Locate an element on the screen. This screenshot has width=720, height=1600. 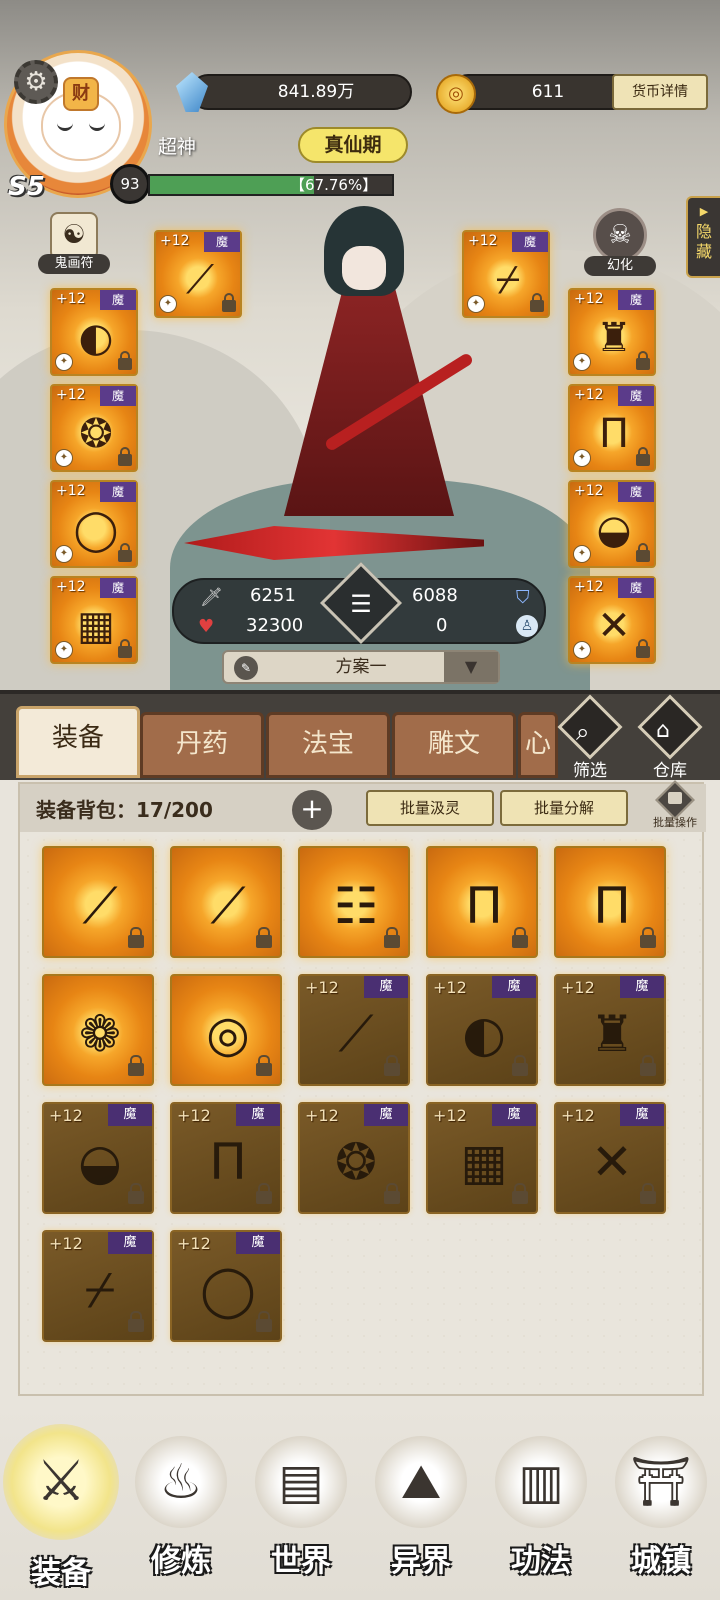
nav-town: ⛩ 城镇 is located at coordinates (661, 1512).